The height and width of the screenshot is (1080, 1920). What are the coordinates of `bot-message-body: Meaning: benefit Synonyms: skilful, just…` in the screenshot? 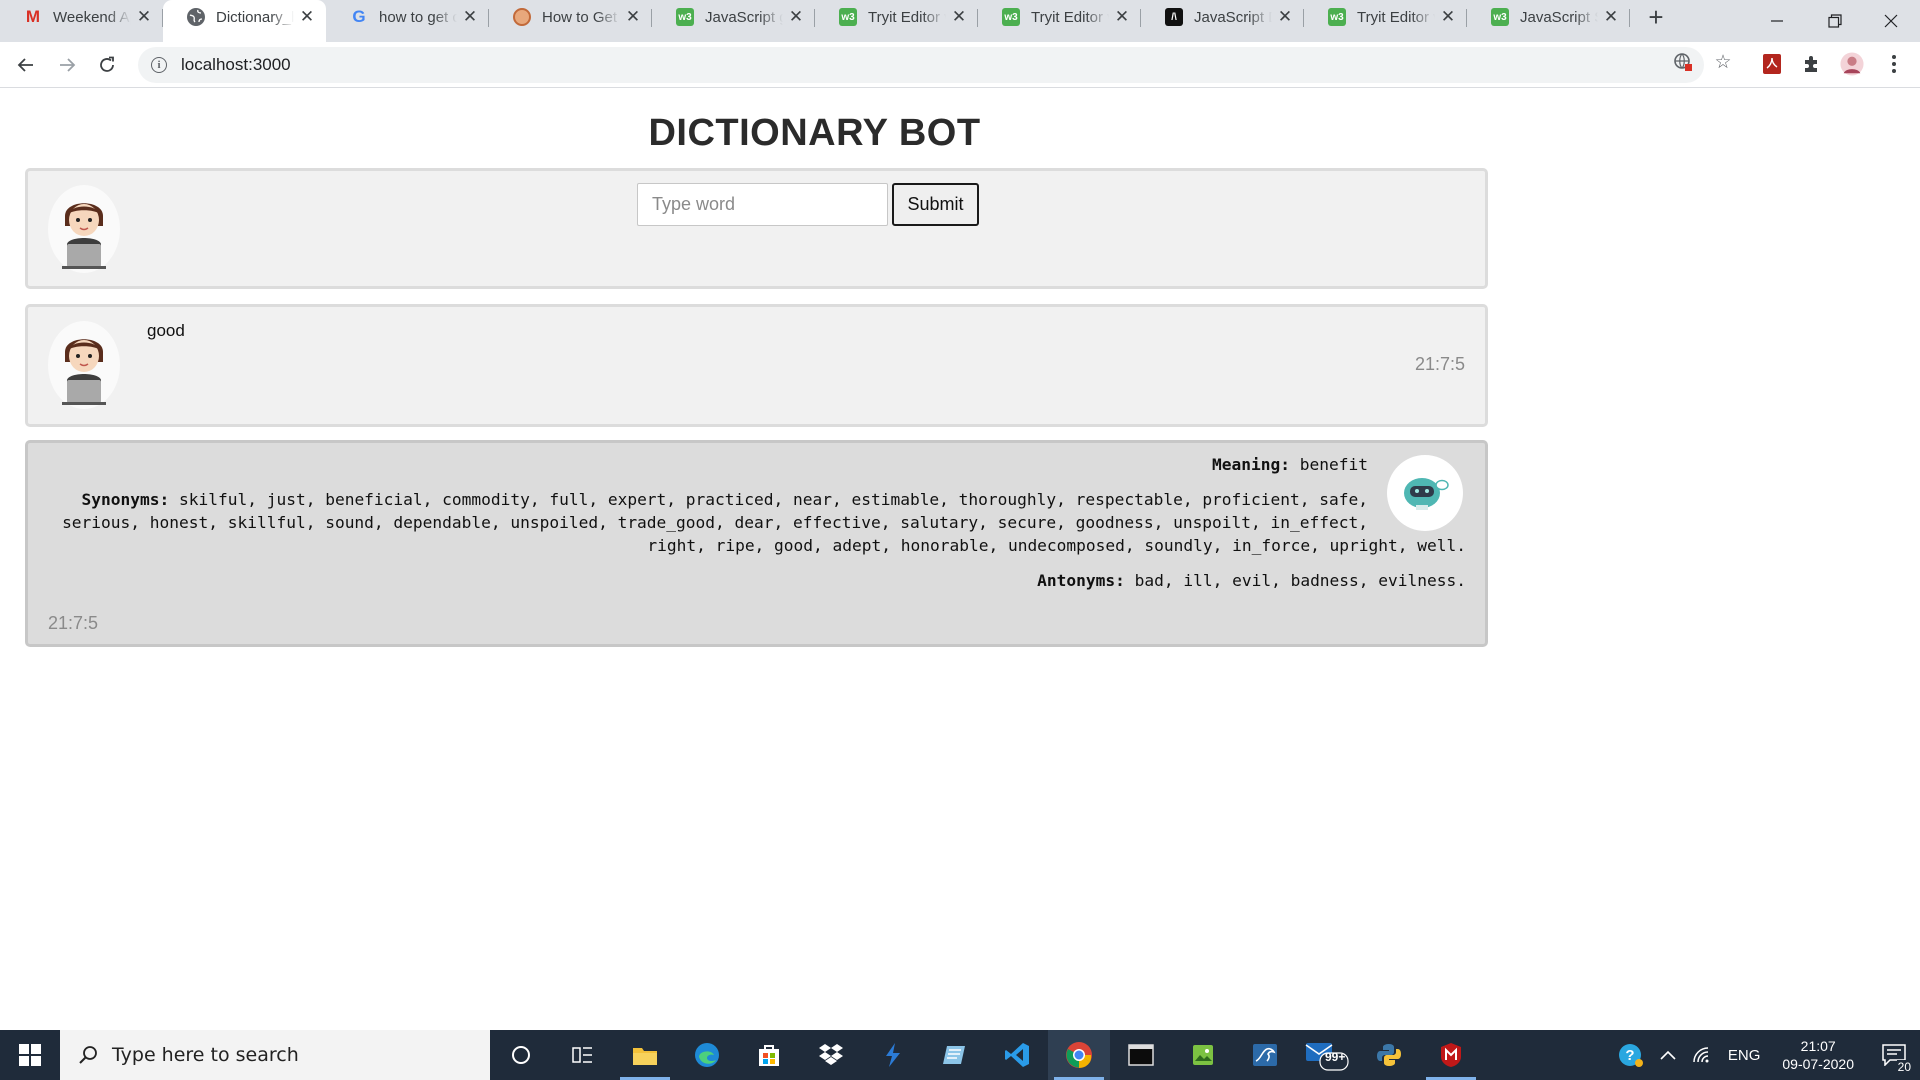 It's located at (759, 522).